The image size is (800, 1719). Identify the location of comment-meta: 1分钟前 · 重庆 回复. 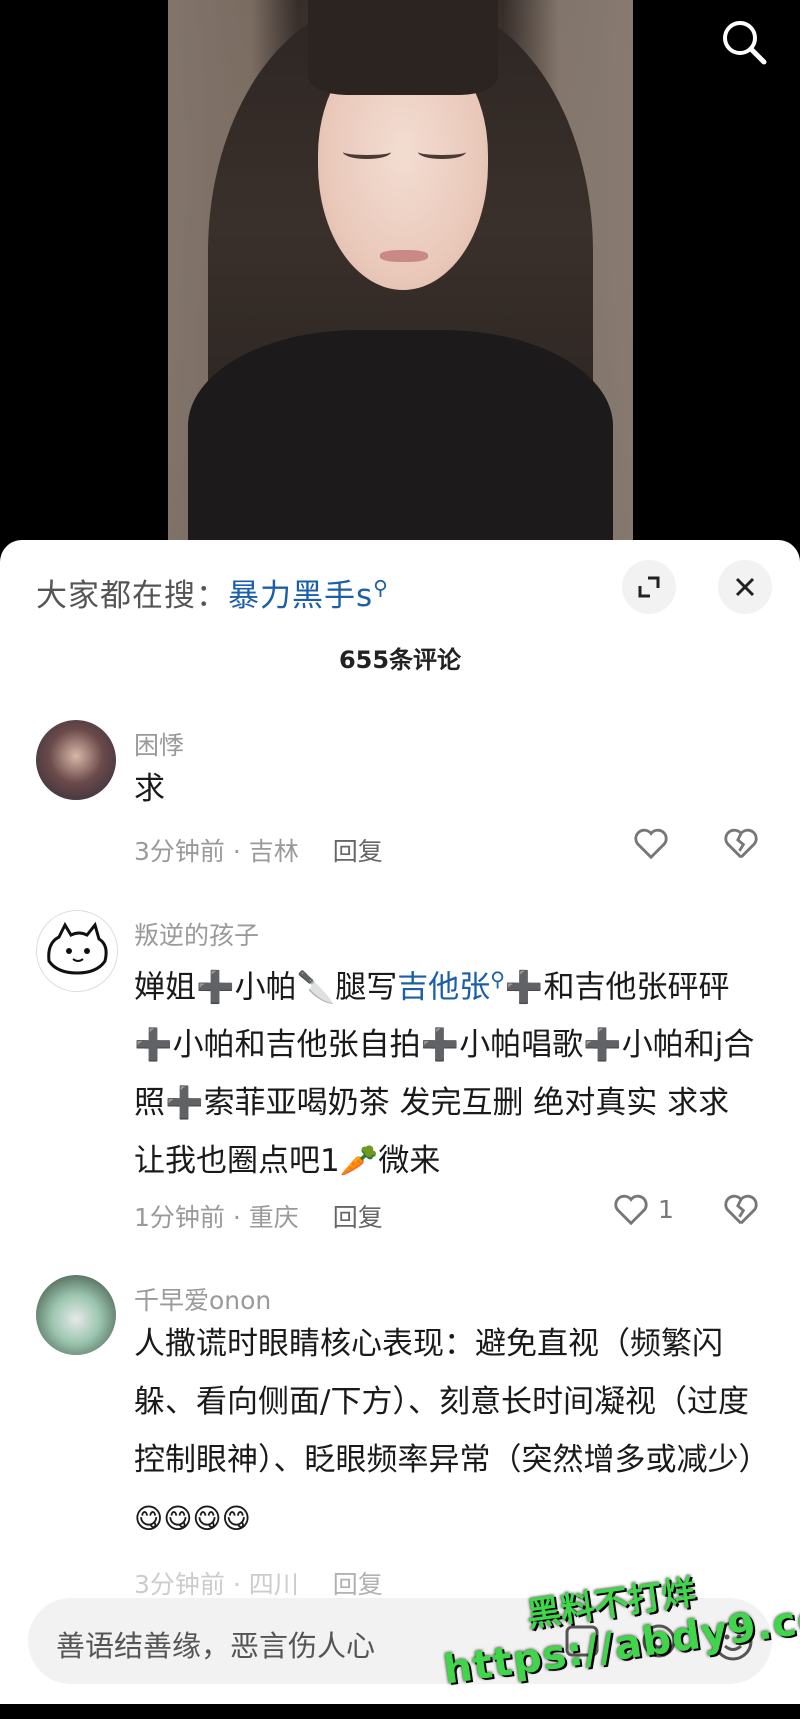
(258, 1216).